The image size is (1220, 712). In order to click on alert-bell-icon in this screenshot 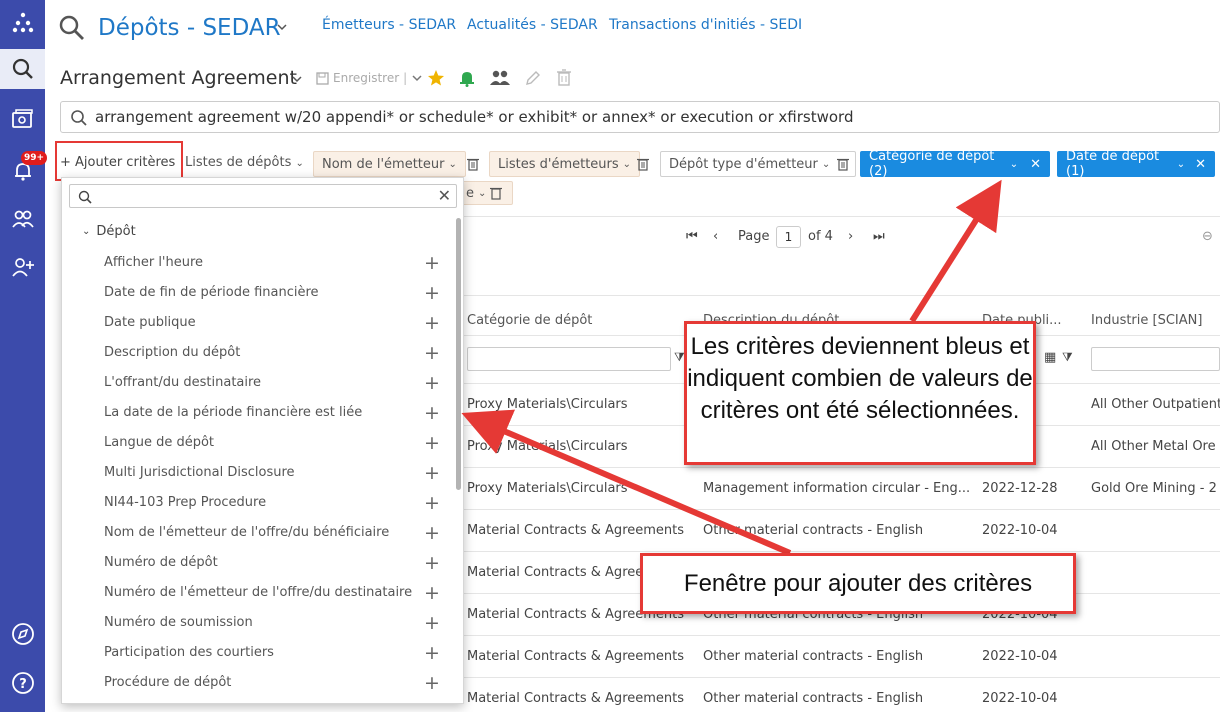, I will do `click(467, 78)`.